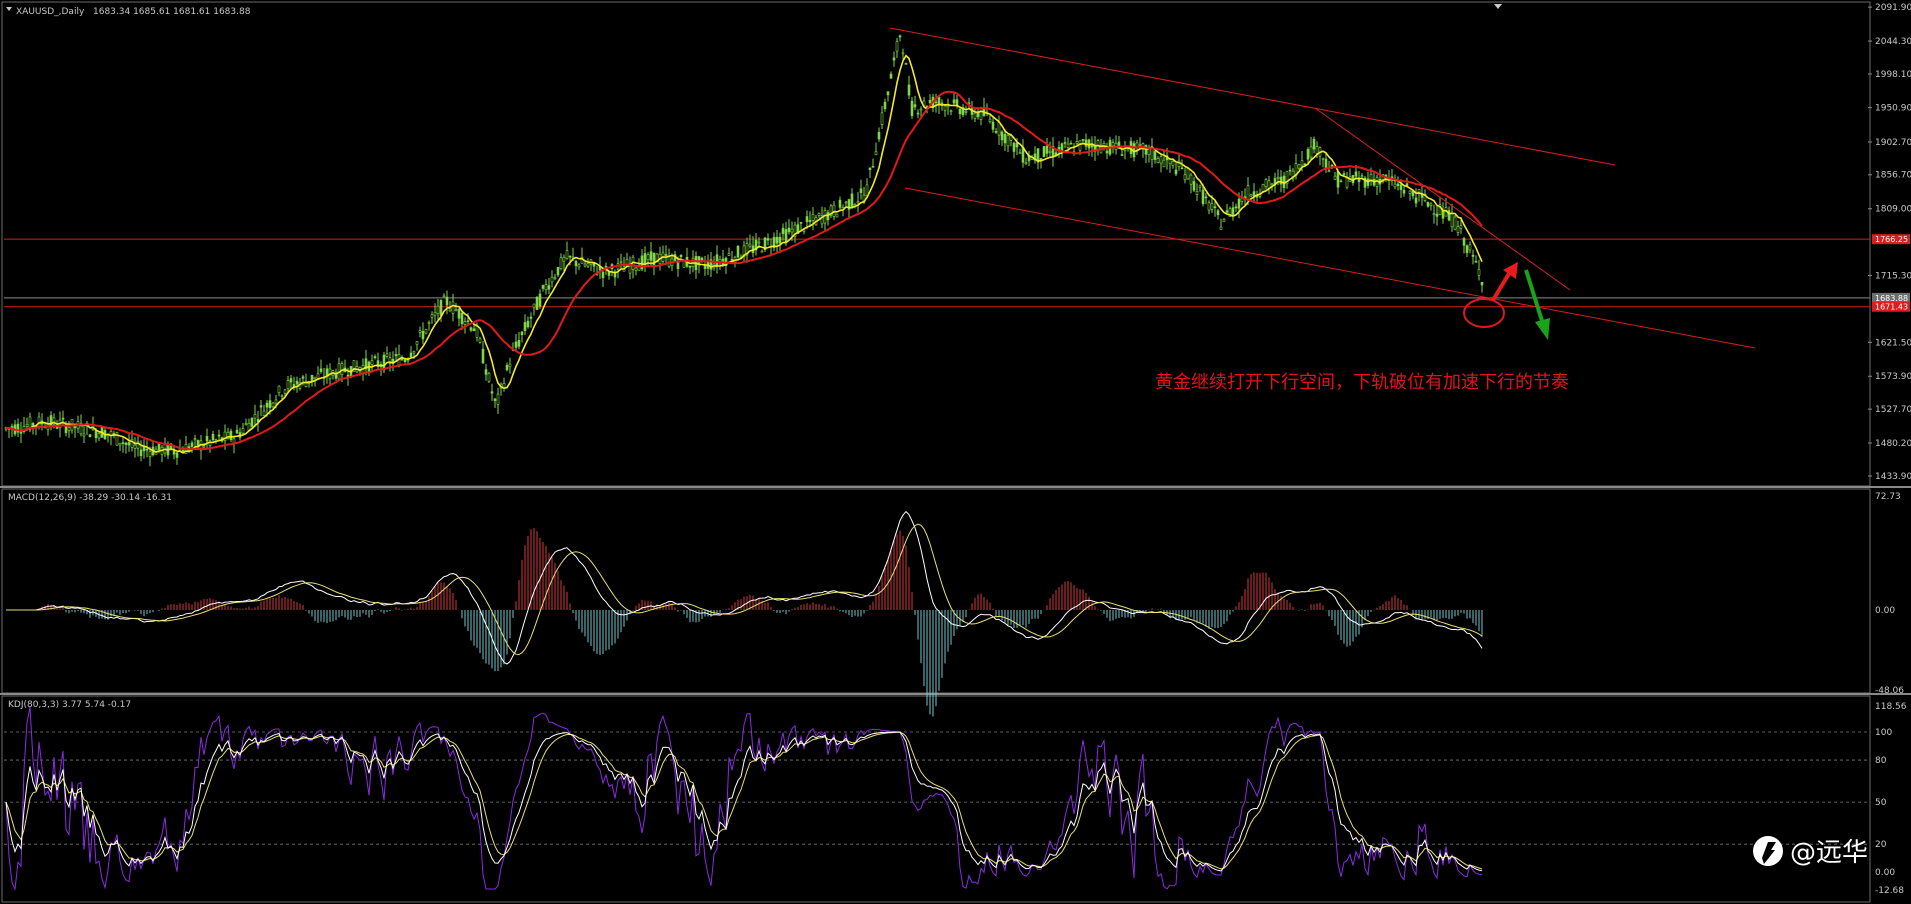  What do you see at coordinates (1881, 845) in the screenshot?
I see `kdj-tick-label: 20` at bounding box center [1881, 845].